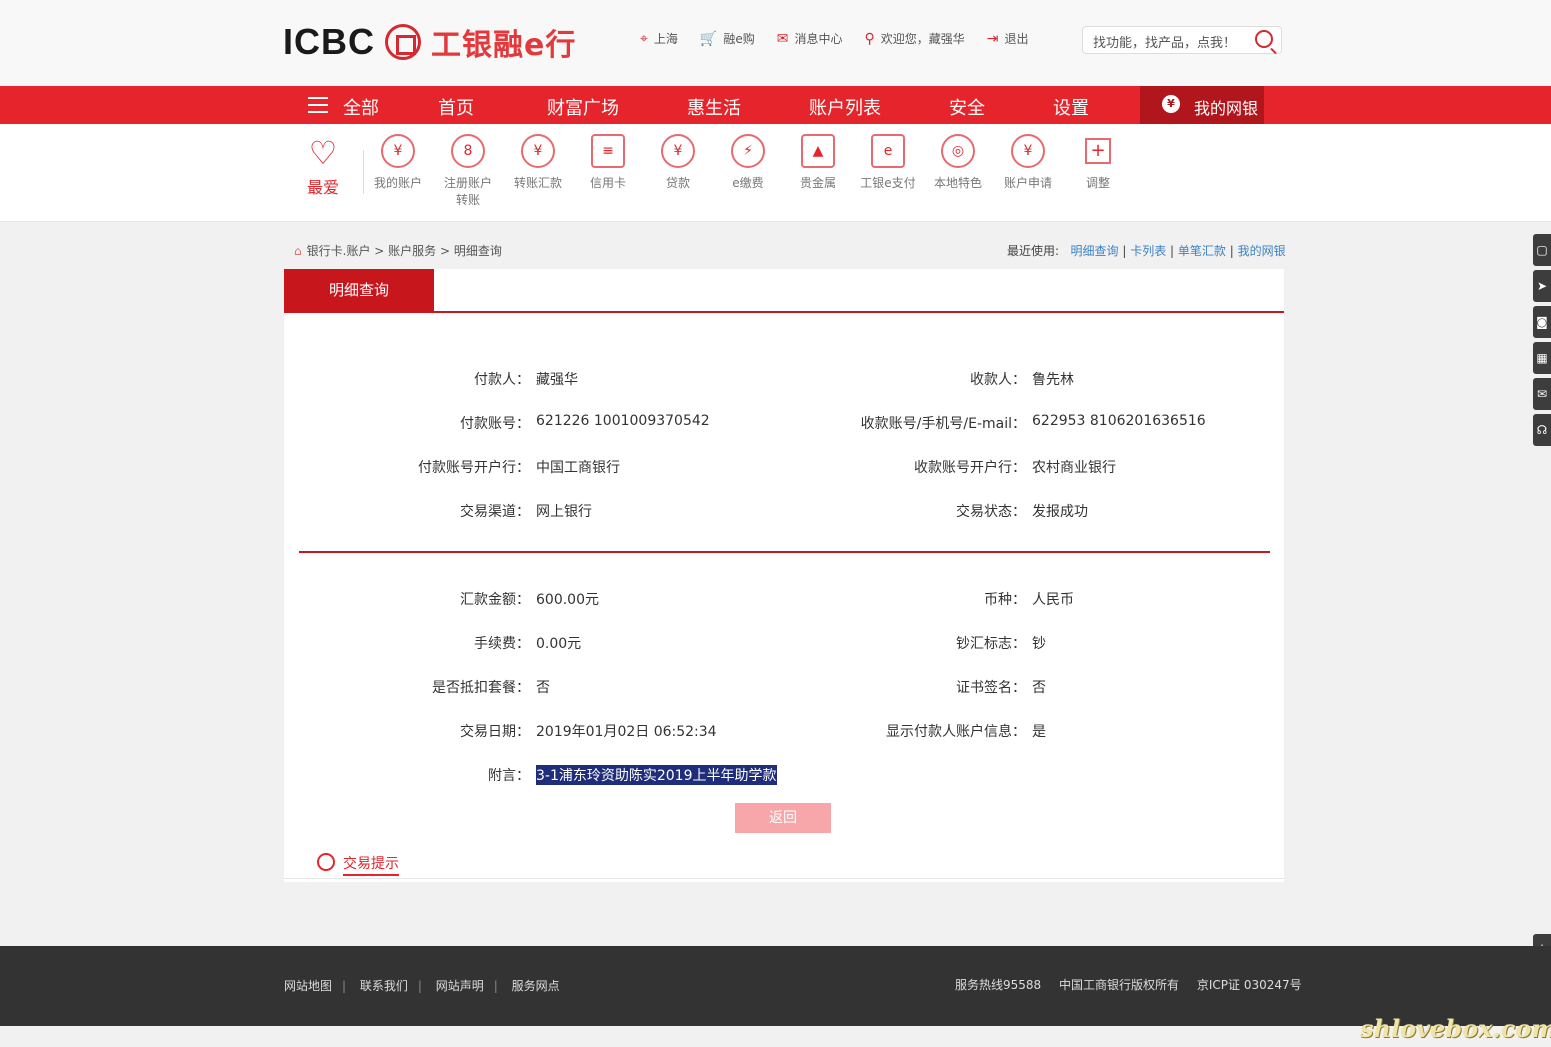  I want to click on logout-icon: ⇥, so click(992, 38).